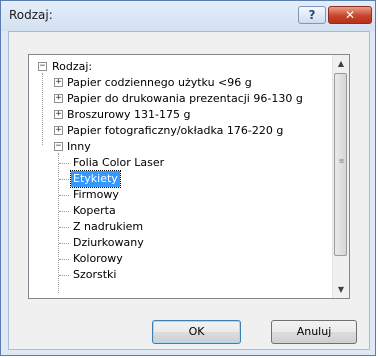  Describe the element at coordinates (108, 242) in the screenshot. I see `tree-item-label: Dziurkowany` at that location.